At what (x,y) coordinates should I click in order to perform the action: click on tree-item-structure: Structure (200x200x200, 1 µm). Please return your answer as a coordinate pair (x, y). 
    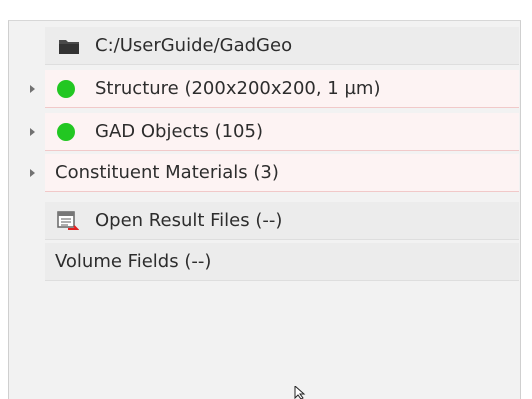
    Looking at the image, I should click on (264, 89).